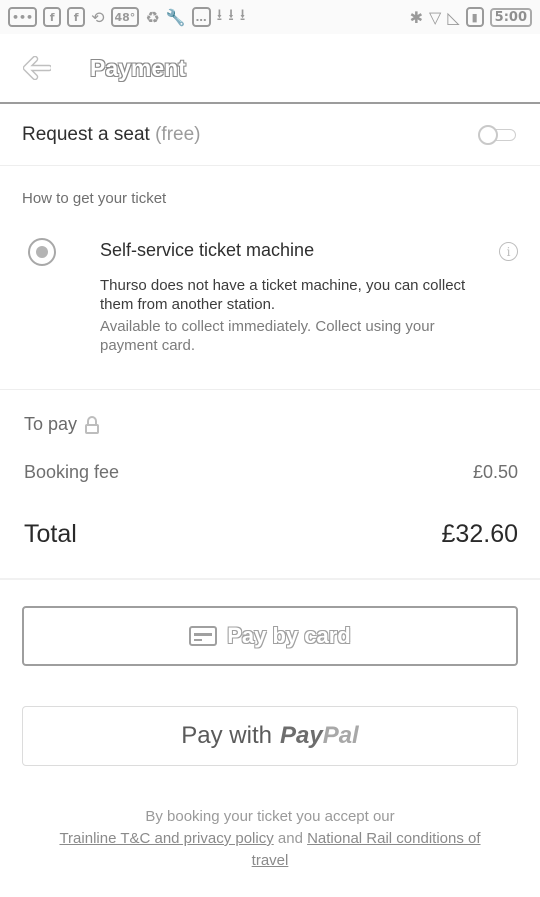 The height and width of the screenshot is (897, 540). Describe the element at coordinates (270, 135) in the screenshot. I see `seat-request-row: Request a seat (free)` at that location.